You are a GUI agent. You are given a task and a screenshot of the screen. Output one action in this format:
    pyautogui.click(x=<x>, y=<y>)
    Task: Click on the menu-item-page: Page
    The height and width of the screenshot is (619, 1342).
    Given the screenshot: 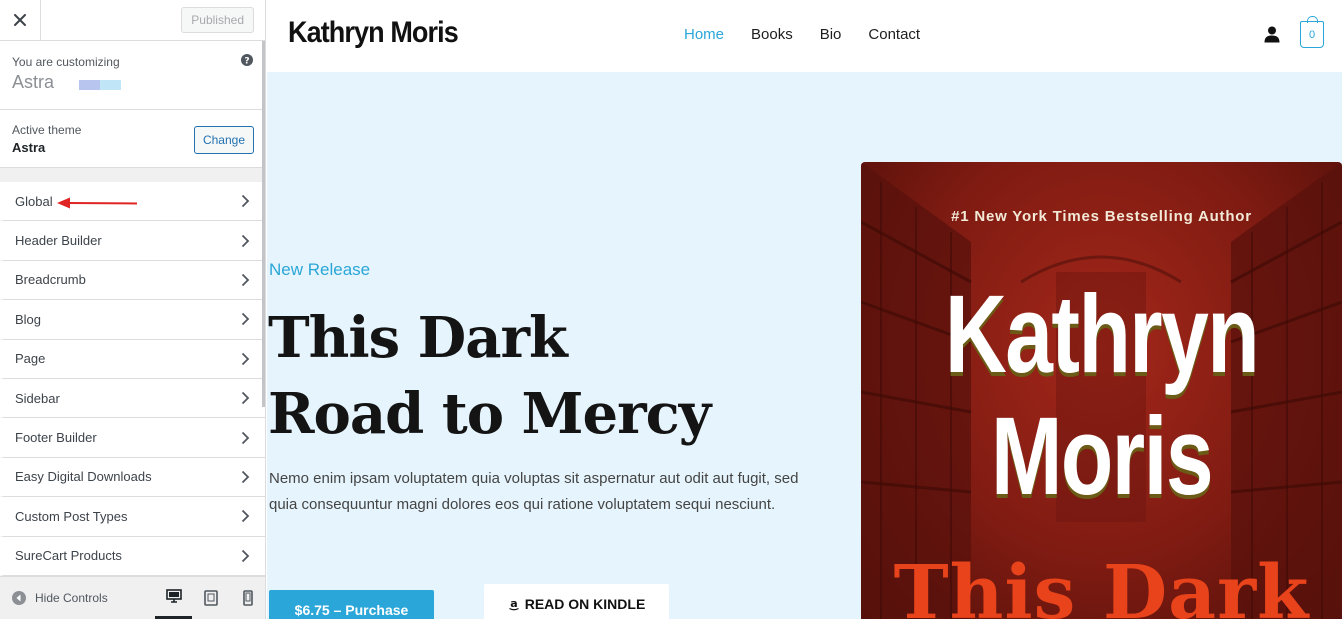 What is the action you would take?
    pyautogui.click(x=132, y=359)
    